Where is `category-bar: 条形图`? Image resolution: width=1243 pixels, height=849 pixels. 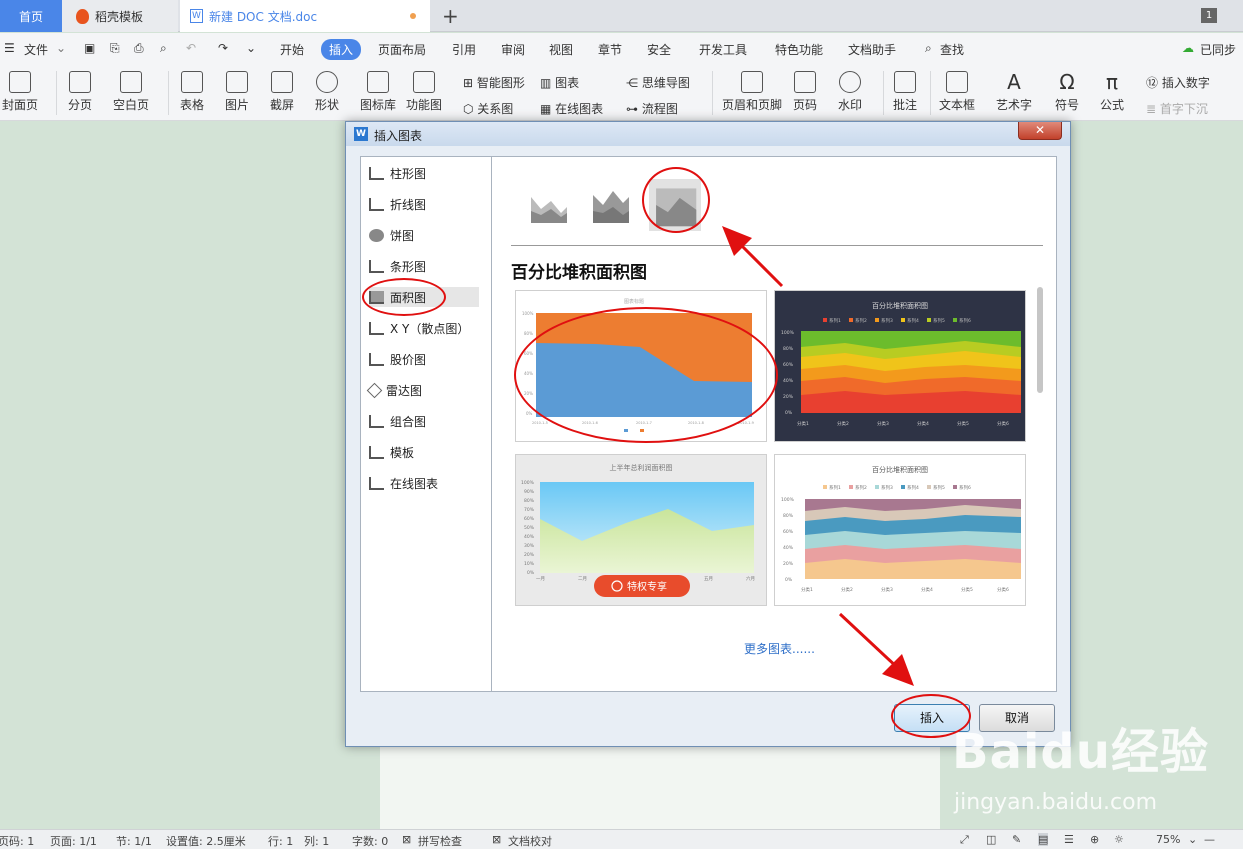 category-bar: 条形图 is located at coordinates (424, 266).